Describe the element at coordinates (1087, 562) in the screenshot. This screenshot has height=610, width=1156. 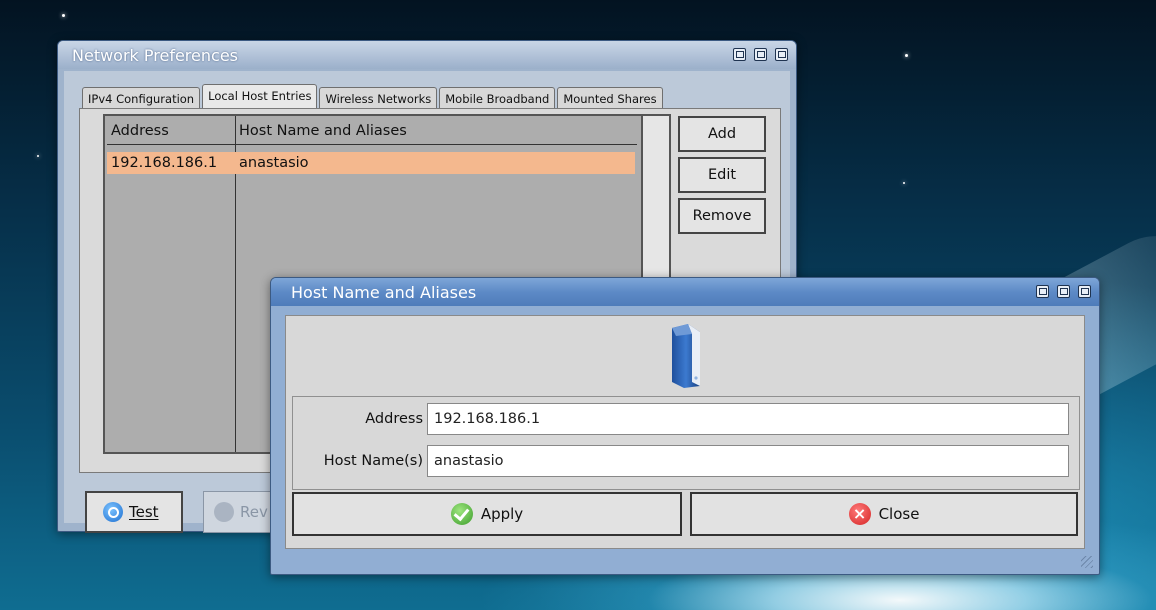
I see `resize-grip-icon` at that location.